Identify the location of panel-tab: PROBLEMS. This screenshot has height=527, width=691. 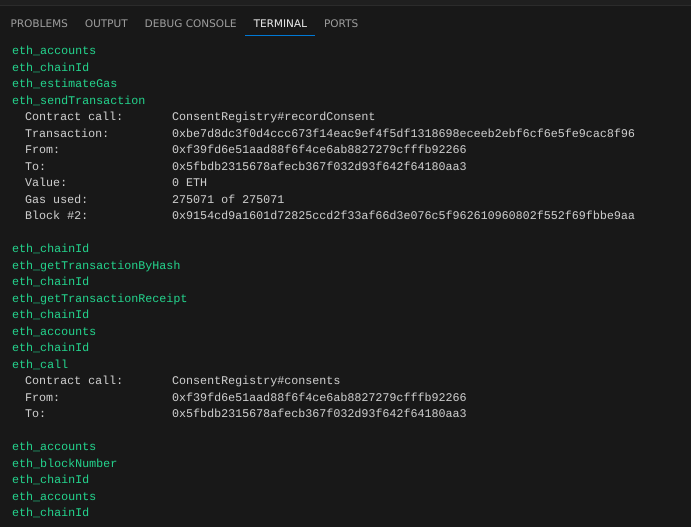
(39, 24).